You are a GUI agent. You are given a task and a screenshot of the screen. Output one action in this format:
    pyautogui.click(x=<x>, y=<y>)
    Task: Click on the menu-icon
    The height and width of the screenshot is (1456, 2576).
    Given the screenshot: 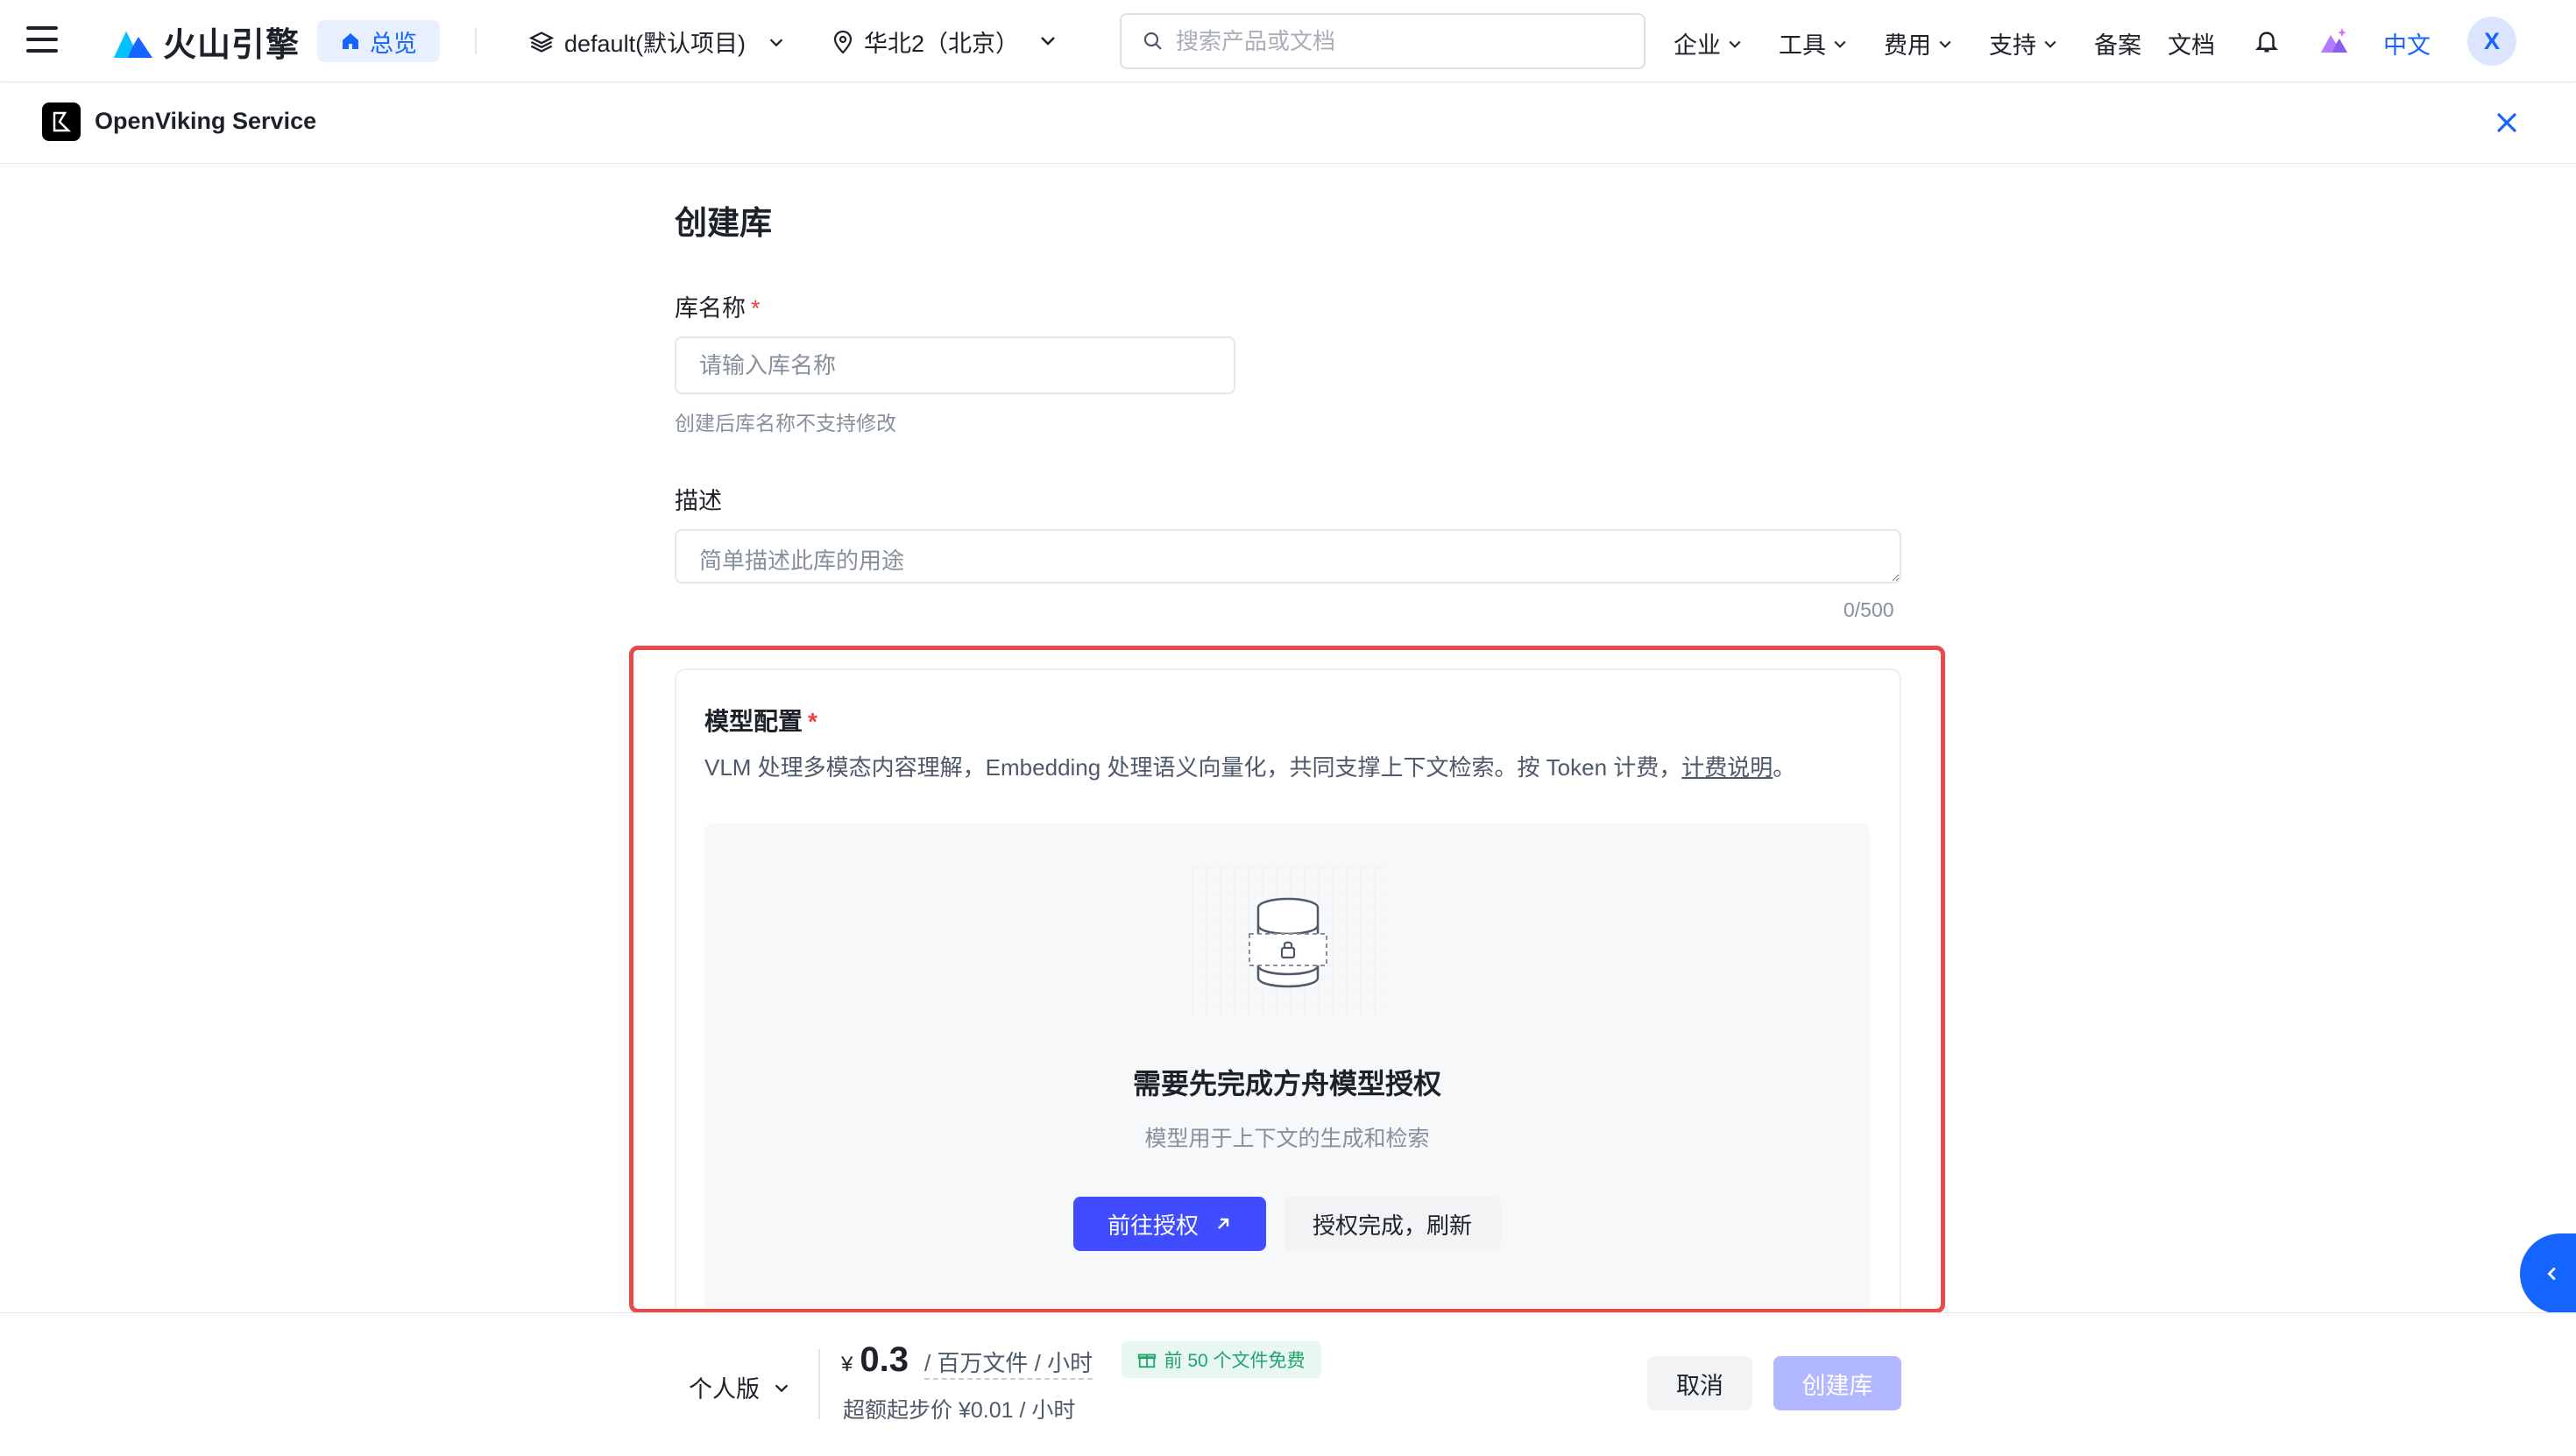 What is the action you would take?
    pyautogui.click(x=42, y=41)
    